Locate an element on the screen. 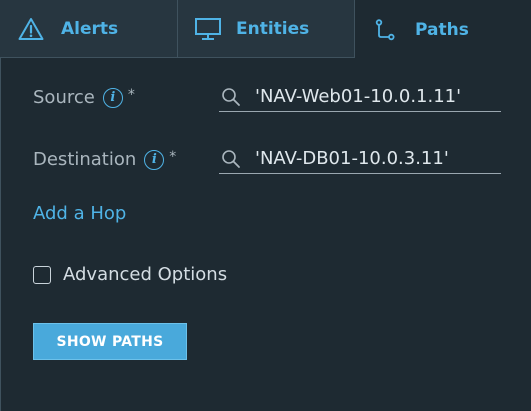 The image size is (531, 411). source-field is located at coordinates (360, 97).